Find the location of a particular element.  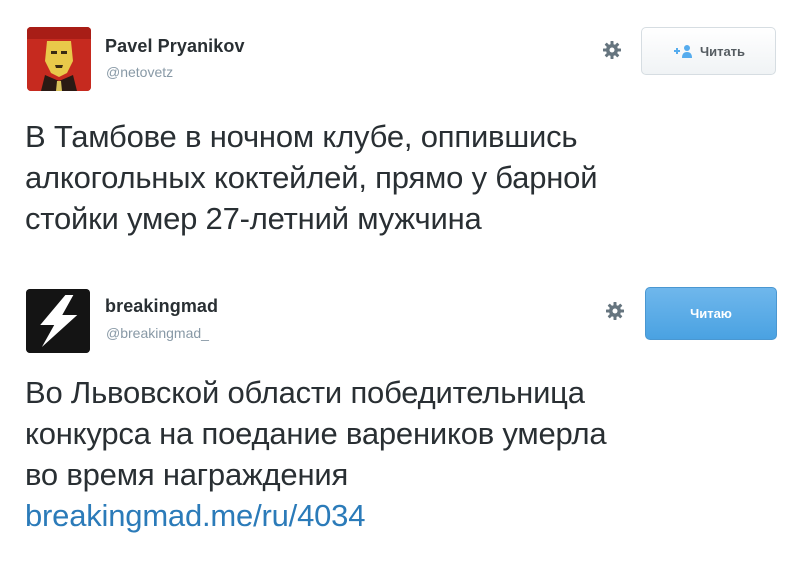

user-name: breakingmad is located at coordinates (161, 306).